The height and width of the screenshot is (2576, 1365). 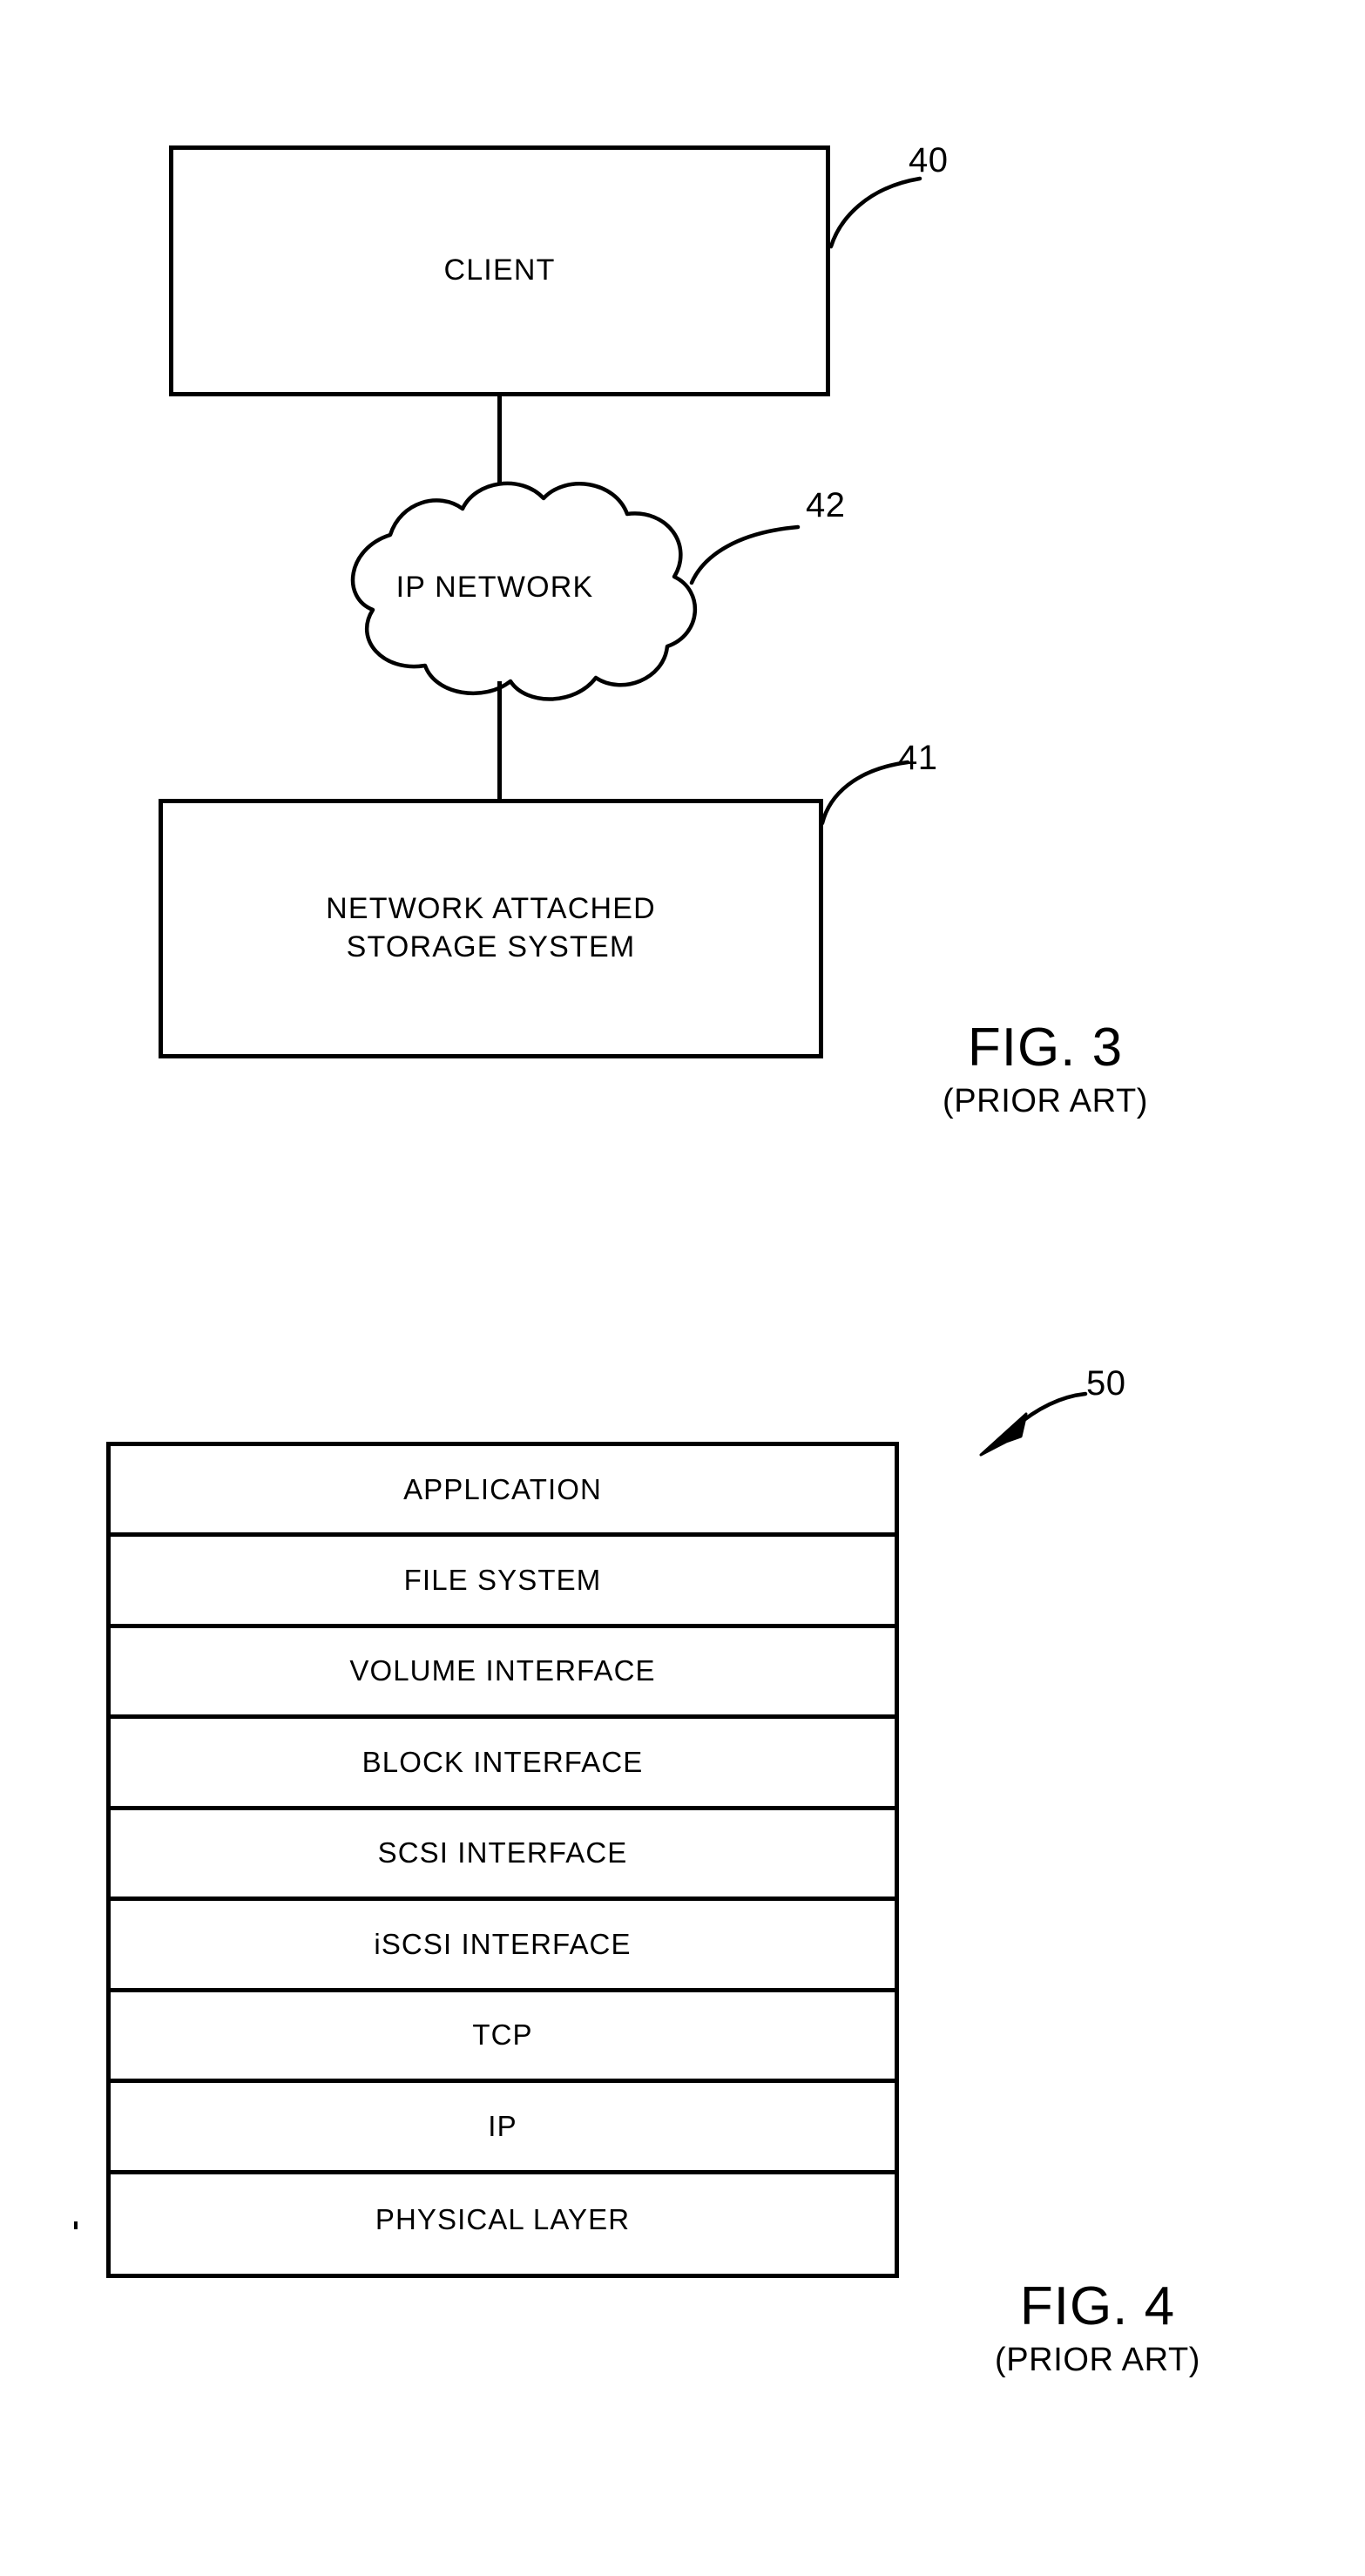 I want to click on stack-layer: SCSI INTERFACE, so click(x=503, y=1856).